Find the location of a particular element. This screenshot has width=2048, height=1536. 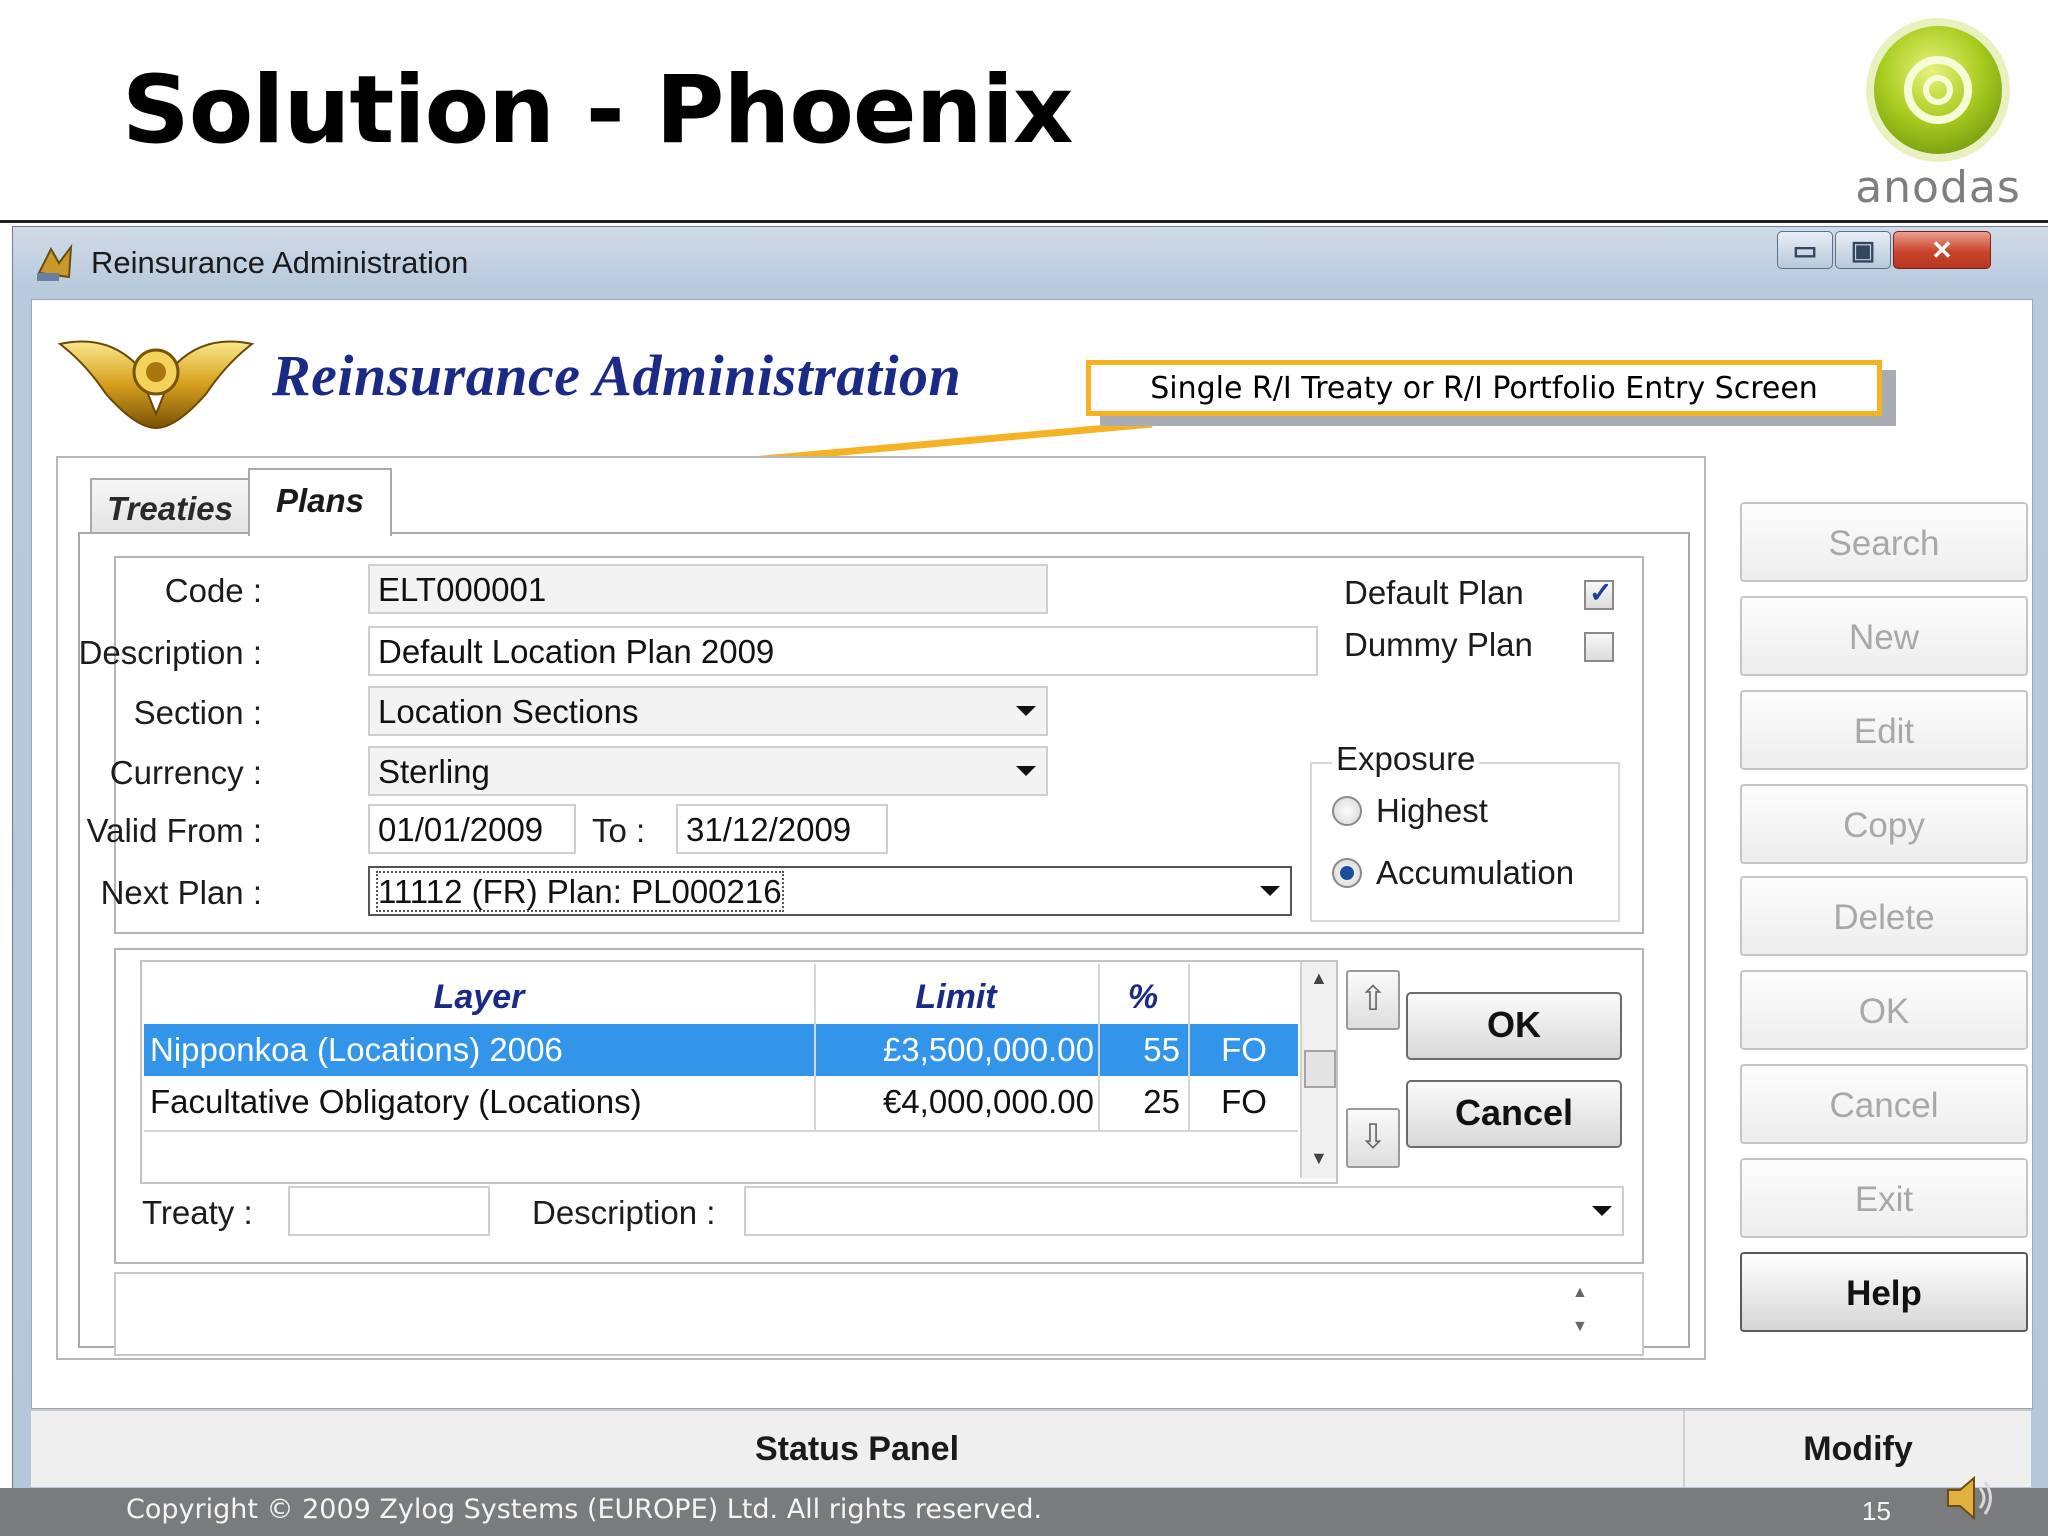

currency-value: Sterling is located at coordinates (434, 771).